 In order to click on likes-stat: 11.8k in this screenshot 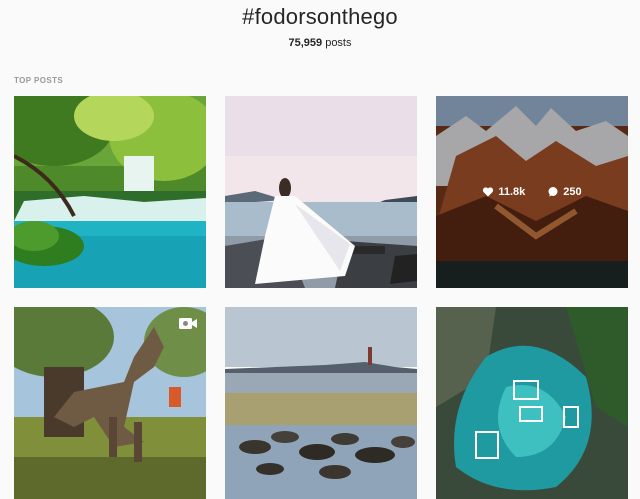, I will do `click(503, 192)`.